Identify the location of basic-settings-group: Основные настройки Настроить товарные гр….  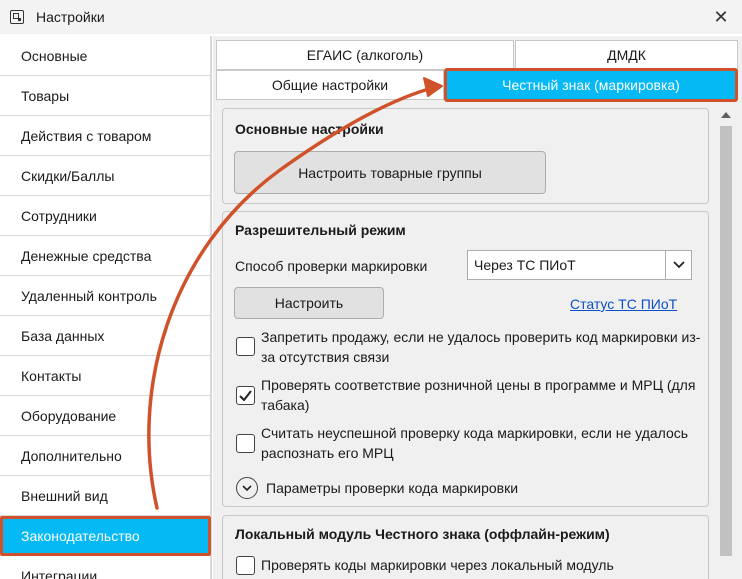
(465, 156).